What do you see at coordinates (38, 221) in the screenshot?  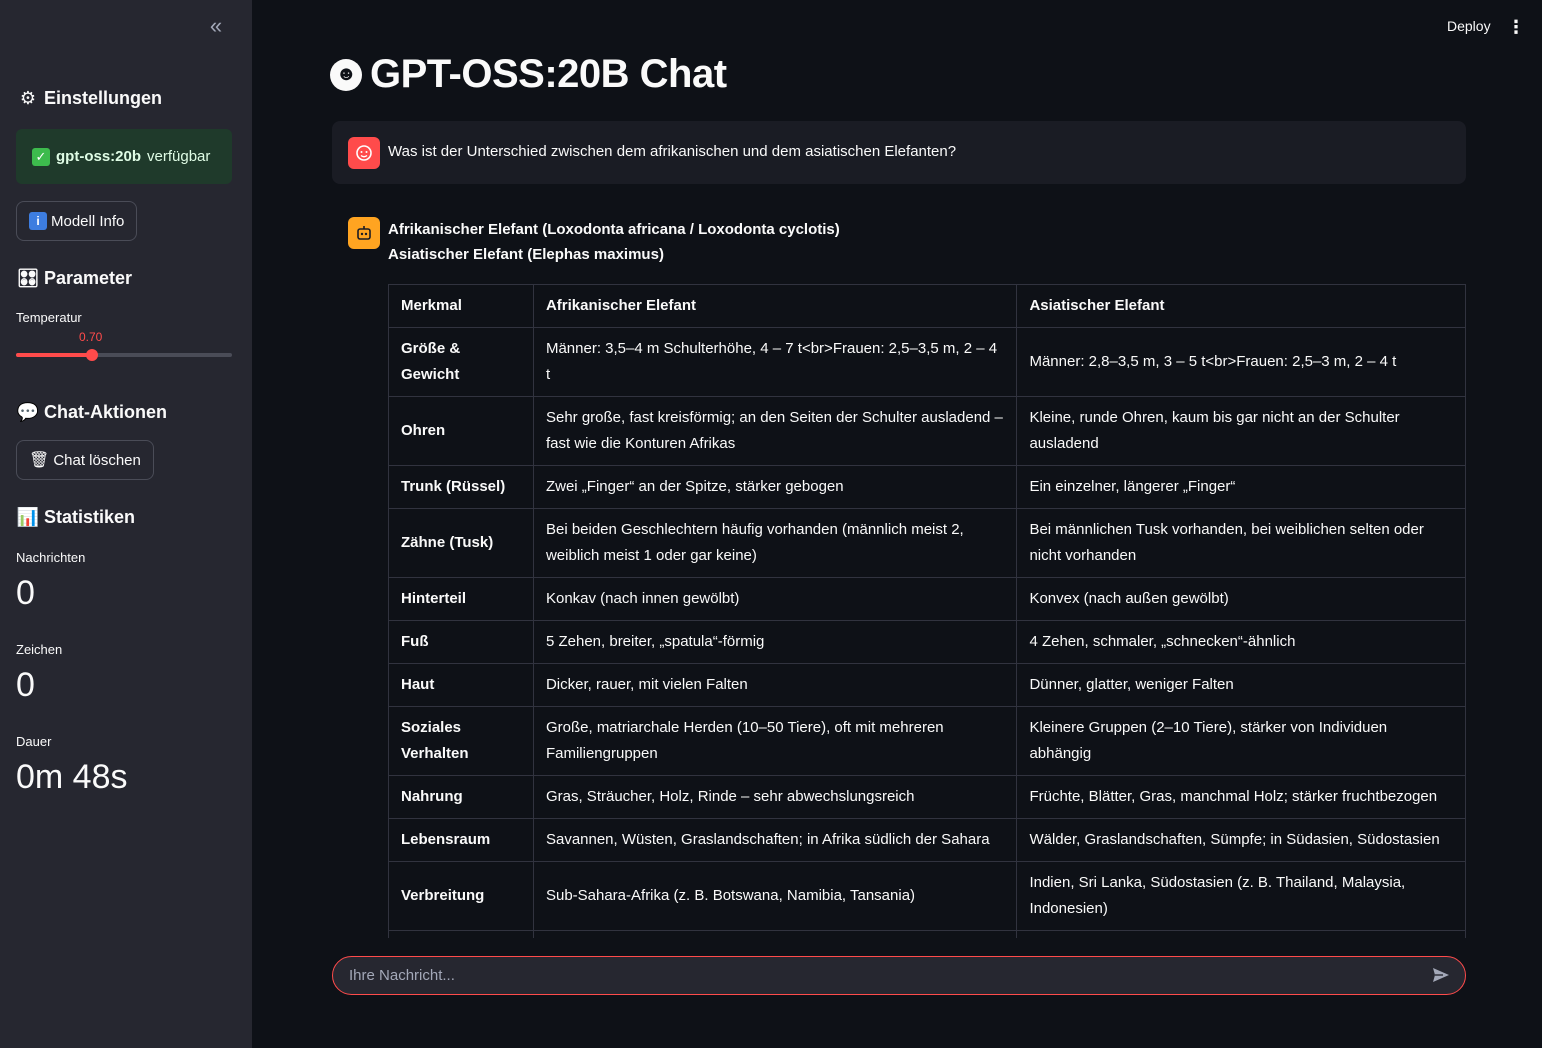 I see `info-icon: i` at bounding box center [38, 221].